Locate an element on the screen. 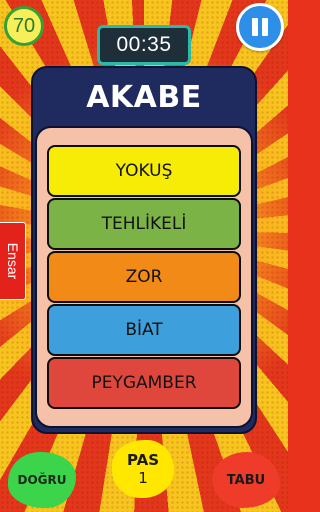 The image size is (320, 512). correct-button-label: DOĞRU is located at coordinates (42, 480).